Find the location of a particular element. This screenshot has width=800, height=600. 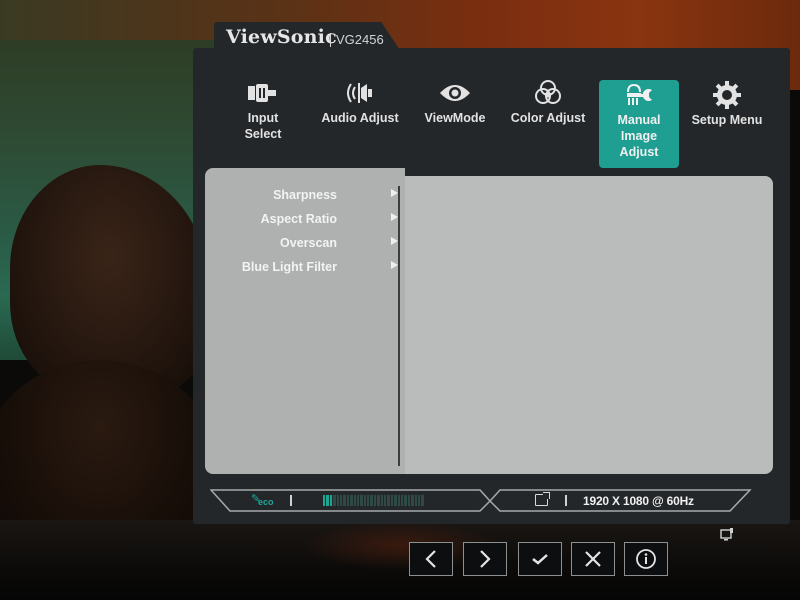

submenu-label: Sharpness is located at coordinates (305, 195).